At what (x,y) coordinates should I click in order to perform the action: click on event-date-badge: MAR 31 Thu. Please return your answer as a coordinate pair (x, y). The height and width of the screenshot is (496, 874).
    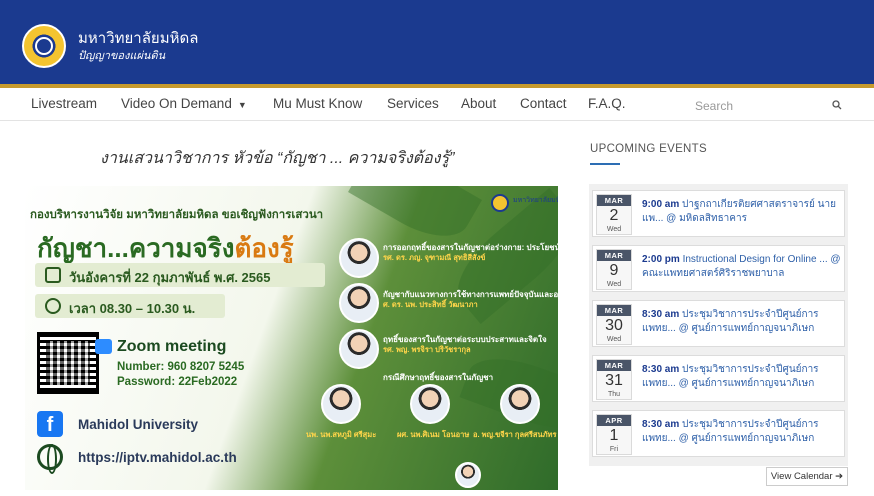
    Looking at the image, I should click on (614, 379).